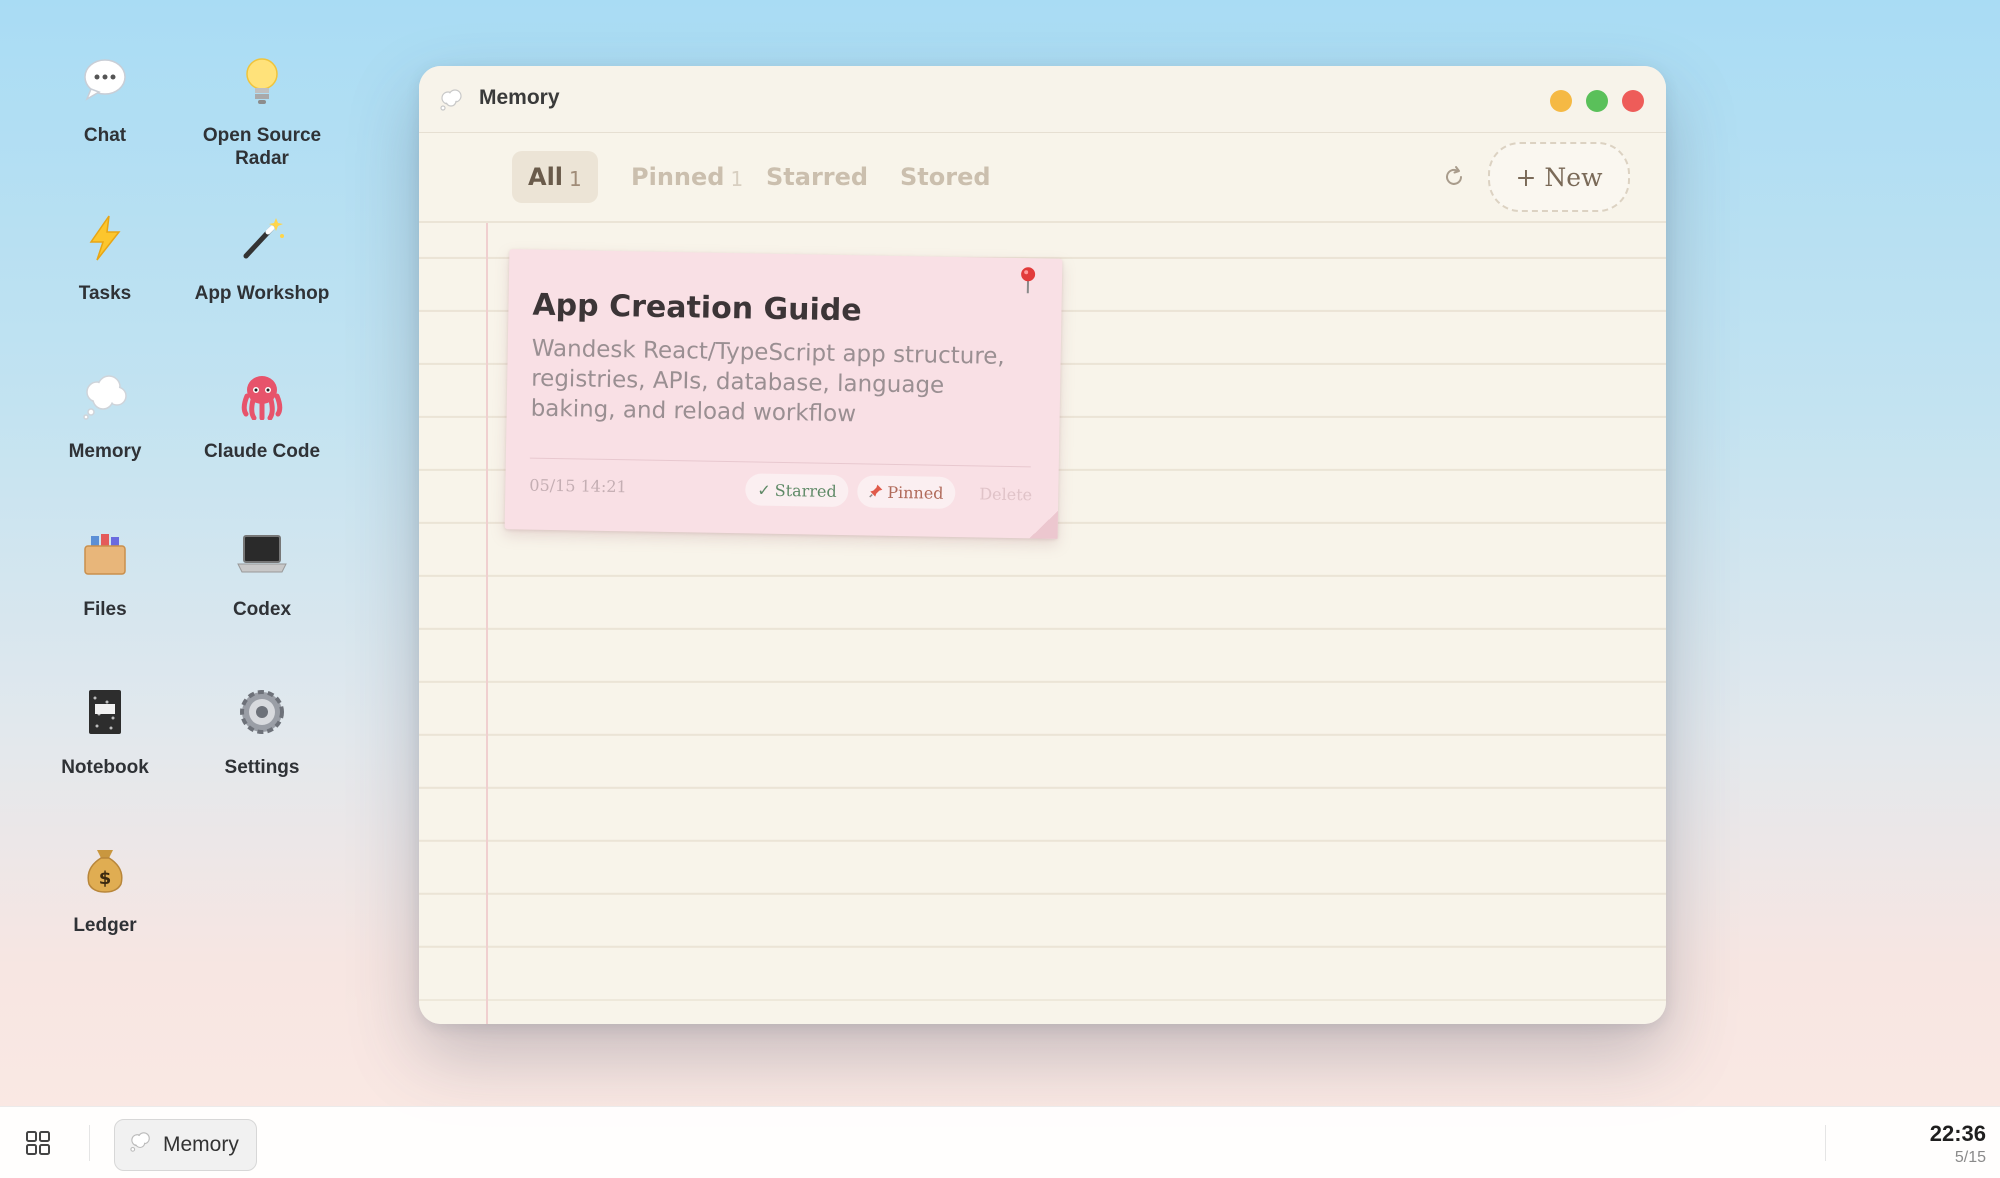 This screenshot has width=2000, height=1178. I want to click on taskbar: Memory 22:36 5/15, so click(1000, 1142).